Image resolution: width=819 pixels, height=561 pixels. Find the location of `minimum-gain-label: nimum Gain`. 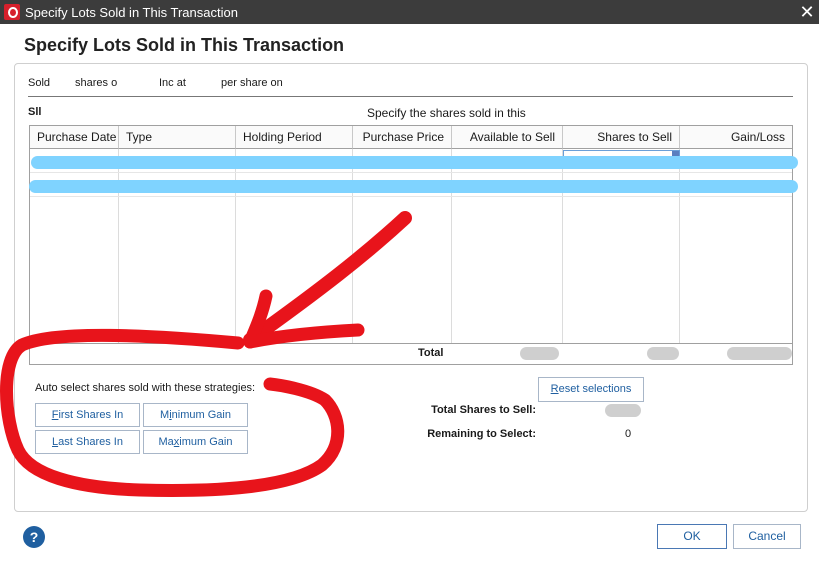

minimum-gain-label: nimum Gain is located at coordinates (201, 415).